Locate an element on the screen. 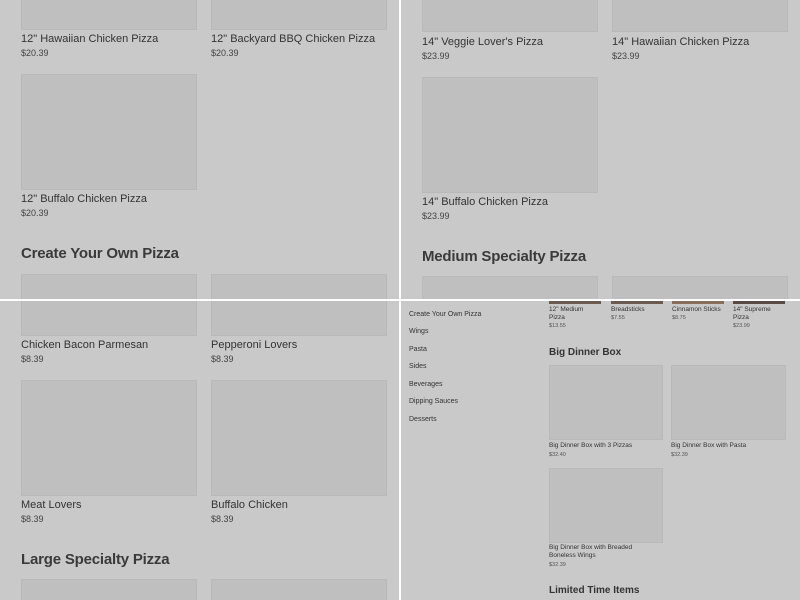 This screenshot has width=800, height=600. menu-item-name: 12" Medium Pizza is located at coordinates (574, 314).